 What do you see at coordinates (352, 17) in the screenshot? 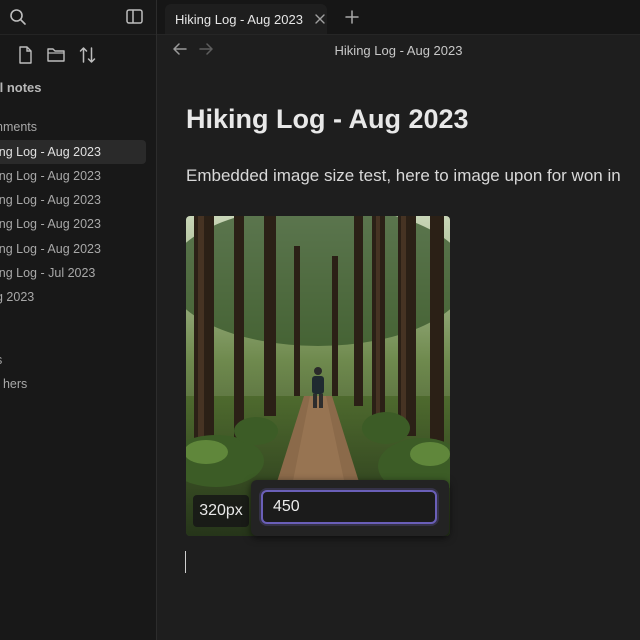
I see `plus-icon` at bounding box center [352, 17].